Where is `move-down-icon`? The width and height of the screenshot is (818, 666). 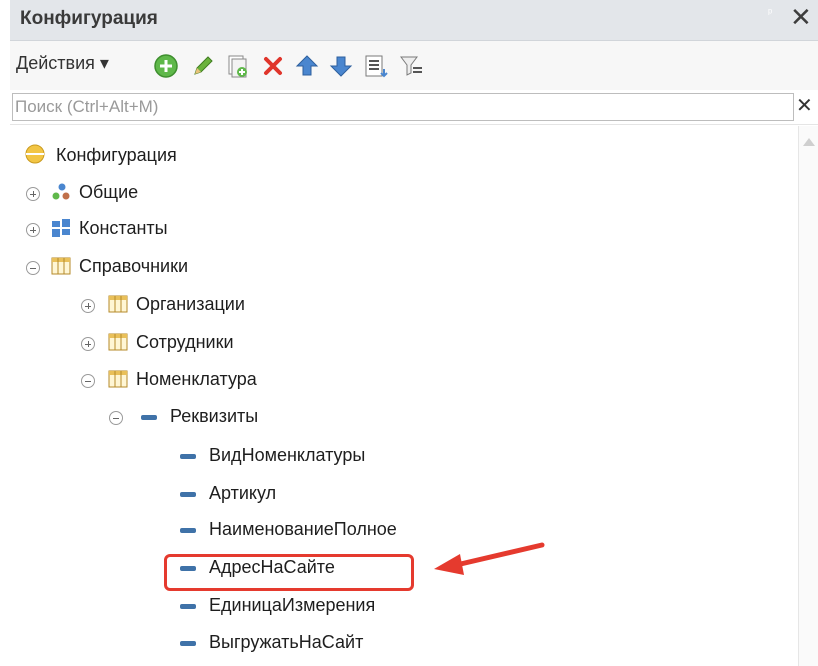
move-down-icon is located at coordinates (341, 66).